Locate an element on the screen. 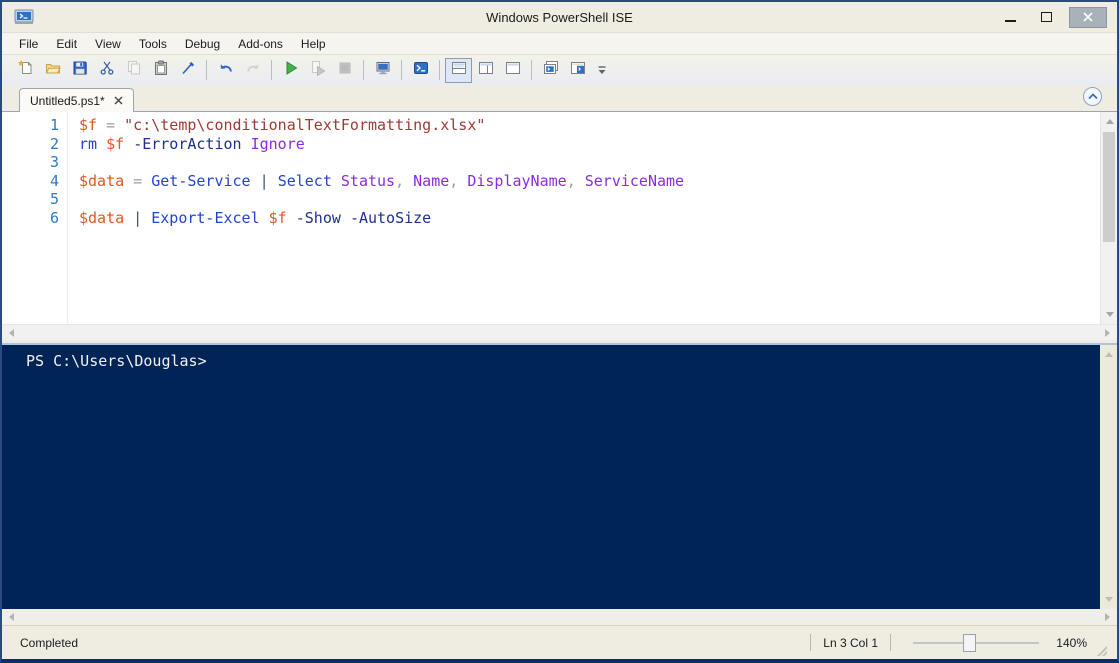 The image size is (1119, 663). show-powershell-window-icon is located at coordinates (578, 70).